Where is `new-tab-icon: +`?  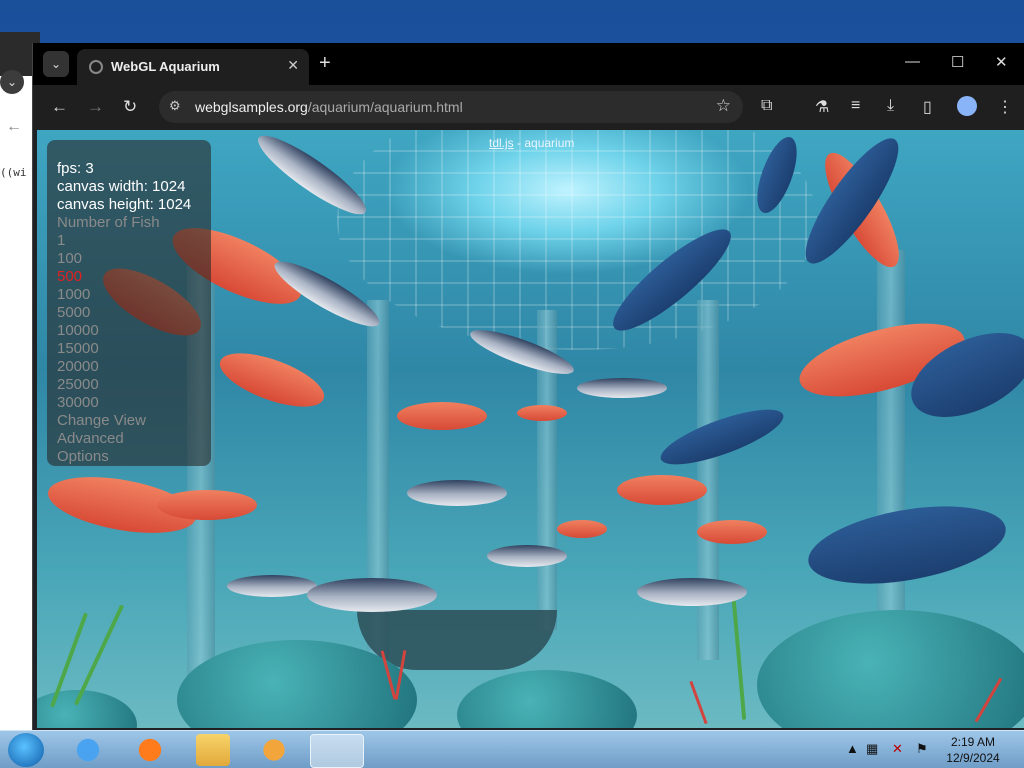
new-tab-icon: + is located at coordinates (325, 63).